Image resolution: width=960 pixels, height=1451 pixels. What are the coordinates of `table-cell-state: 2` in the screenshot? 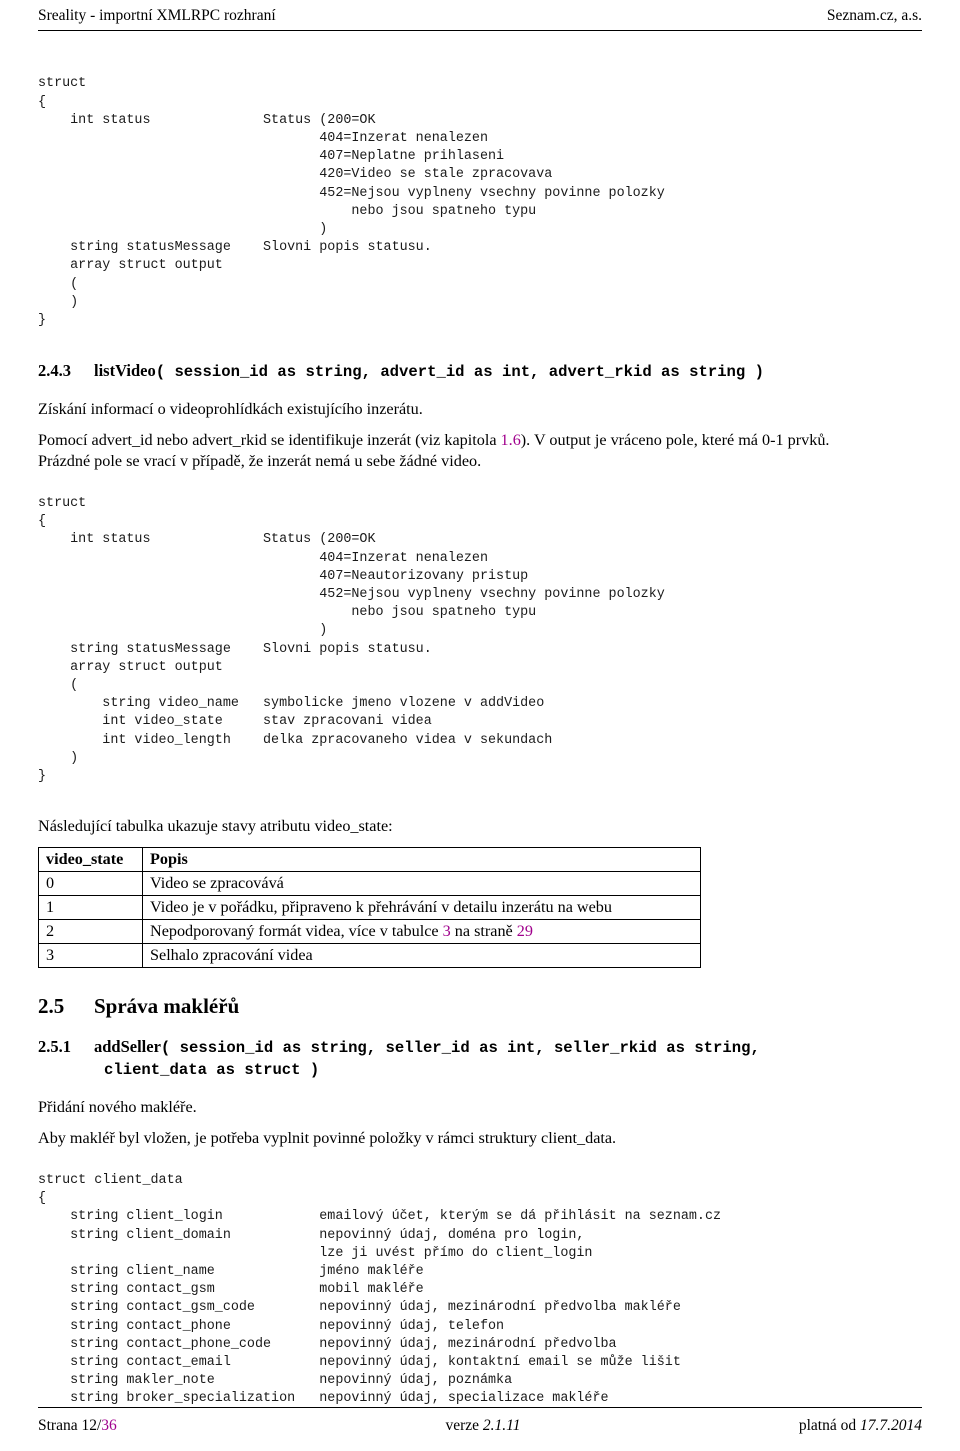 It's located at (90, 931).